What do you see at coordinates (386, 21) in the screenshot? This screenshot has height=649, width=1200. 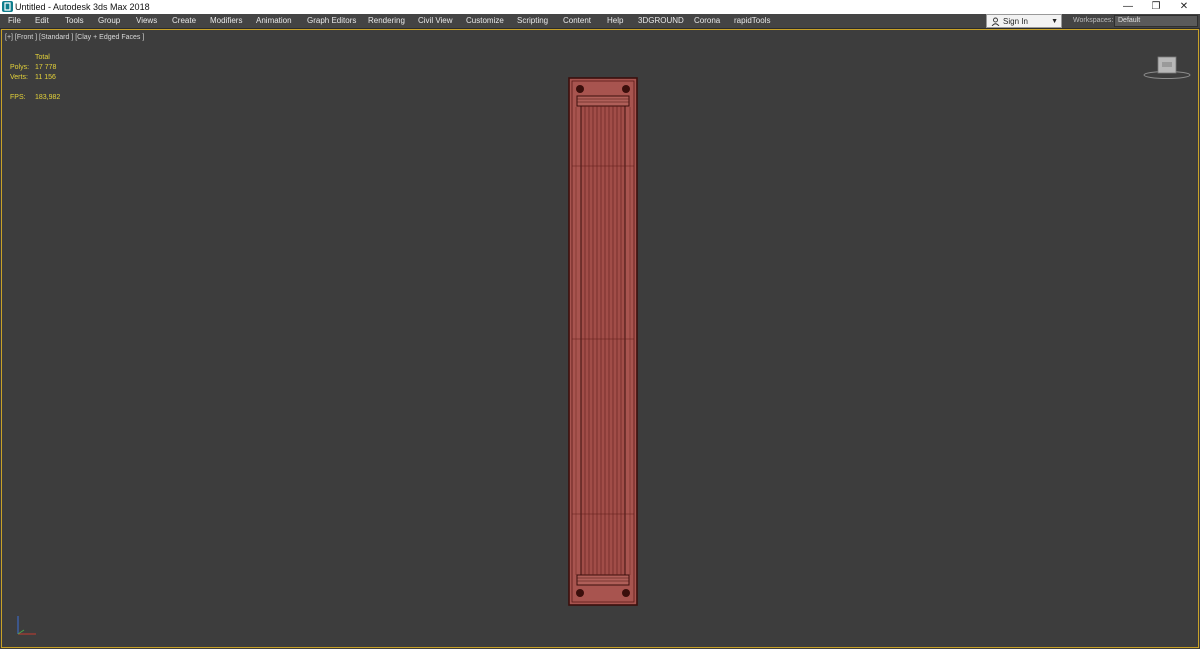 I see `menu-rendering: Rendering` at bounding box center [386, 21].